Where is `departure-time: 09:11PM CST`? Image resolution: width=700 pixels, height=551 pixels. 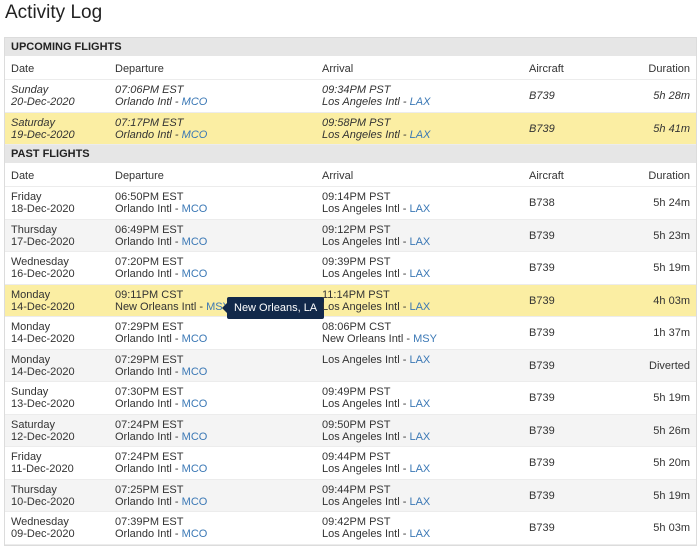
departure-time: 09:11PM CST is located at coordinates (149, 294).